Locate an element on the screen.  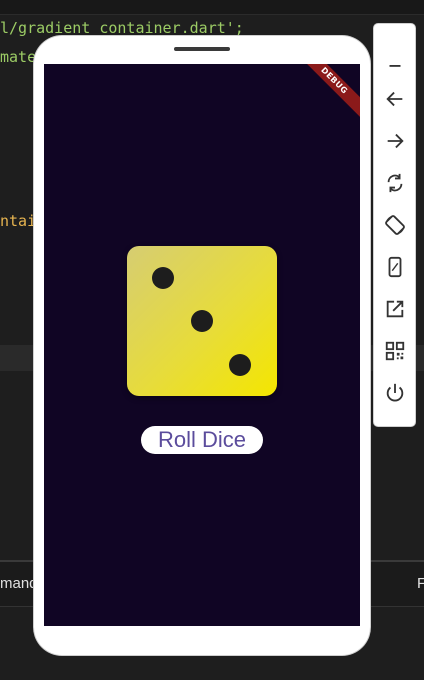
forward-arrow-icon is located at coordinates (394, 140).